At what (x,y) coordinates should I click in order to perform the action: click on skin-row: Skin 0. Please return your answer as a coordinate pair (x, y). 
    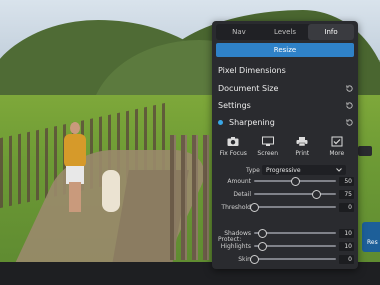
    Looking at the image, I should click on (286, 259).